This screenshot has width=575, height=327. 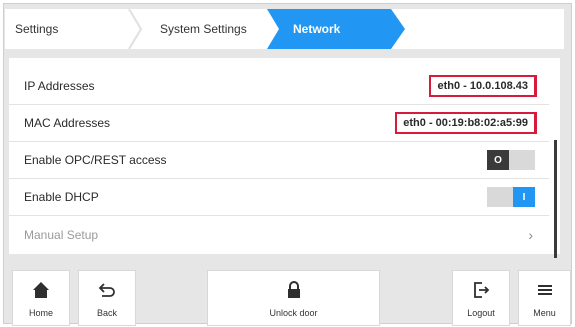 I want to click on enable-dhcp-toggle: I, so click(x=511, y=197).